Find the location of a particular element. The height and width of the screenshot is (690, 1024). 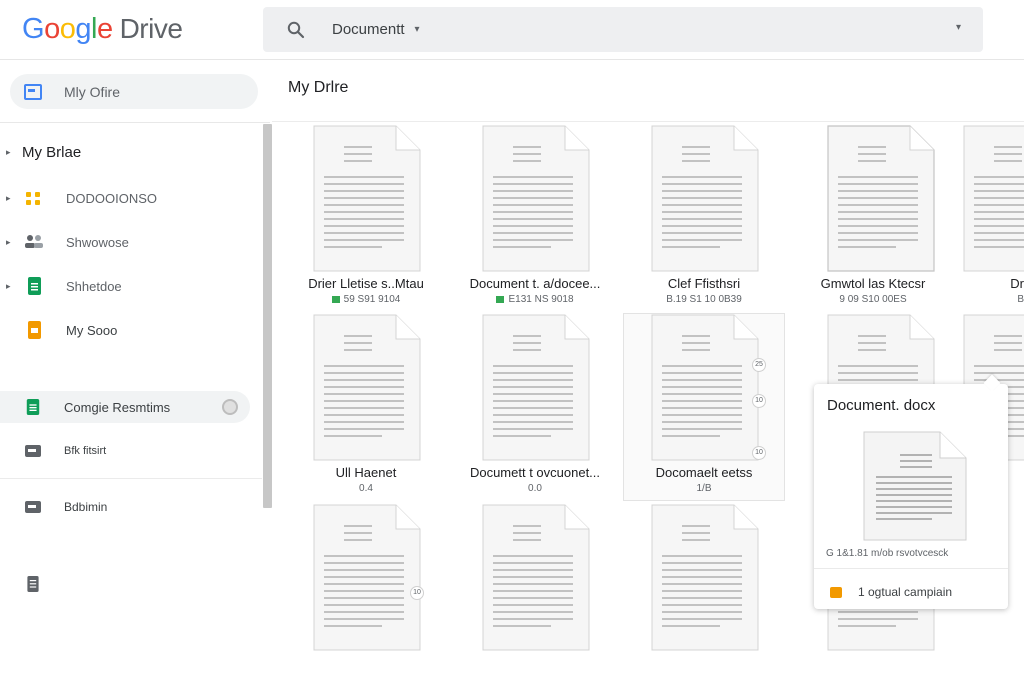

tree-item-label: My Sooo is located at coordinates (92, 330).